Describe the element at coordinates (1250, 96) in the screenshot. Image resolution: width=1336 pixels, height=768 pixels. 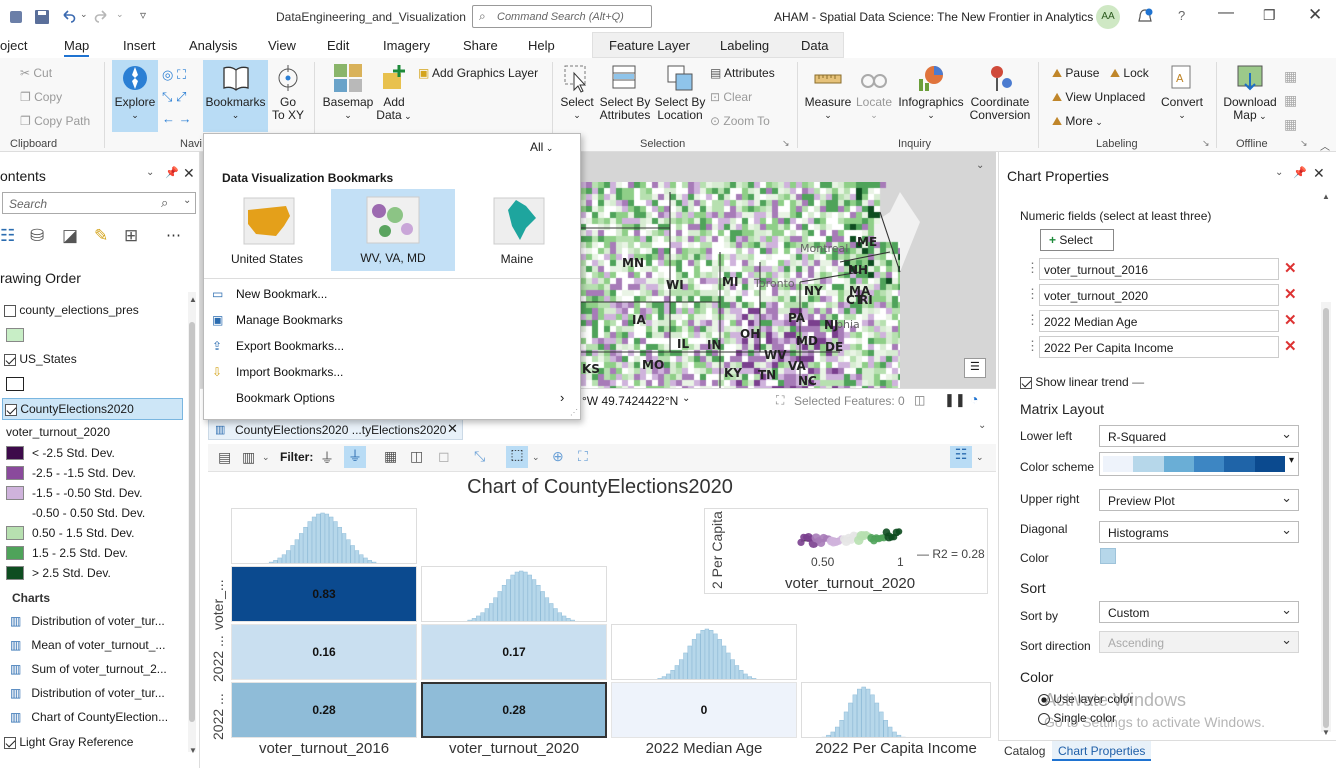
I see `download-map-button: Download Map ⌄` at that location.